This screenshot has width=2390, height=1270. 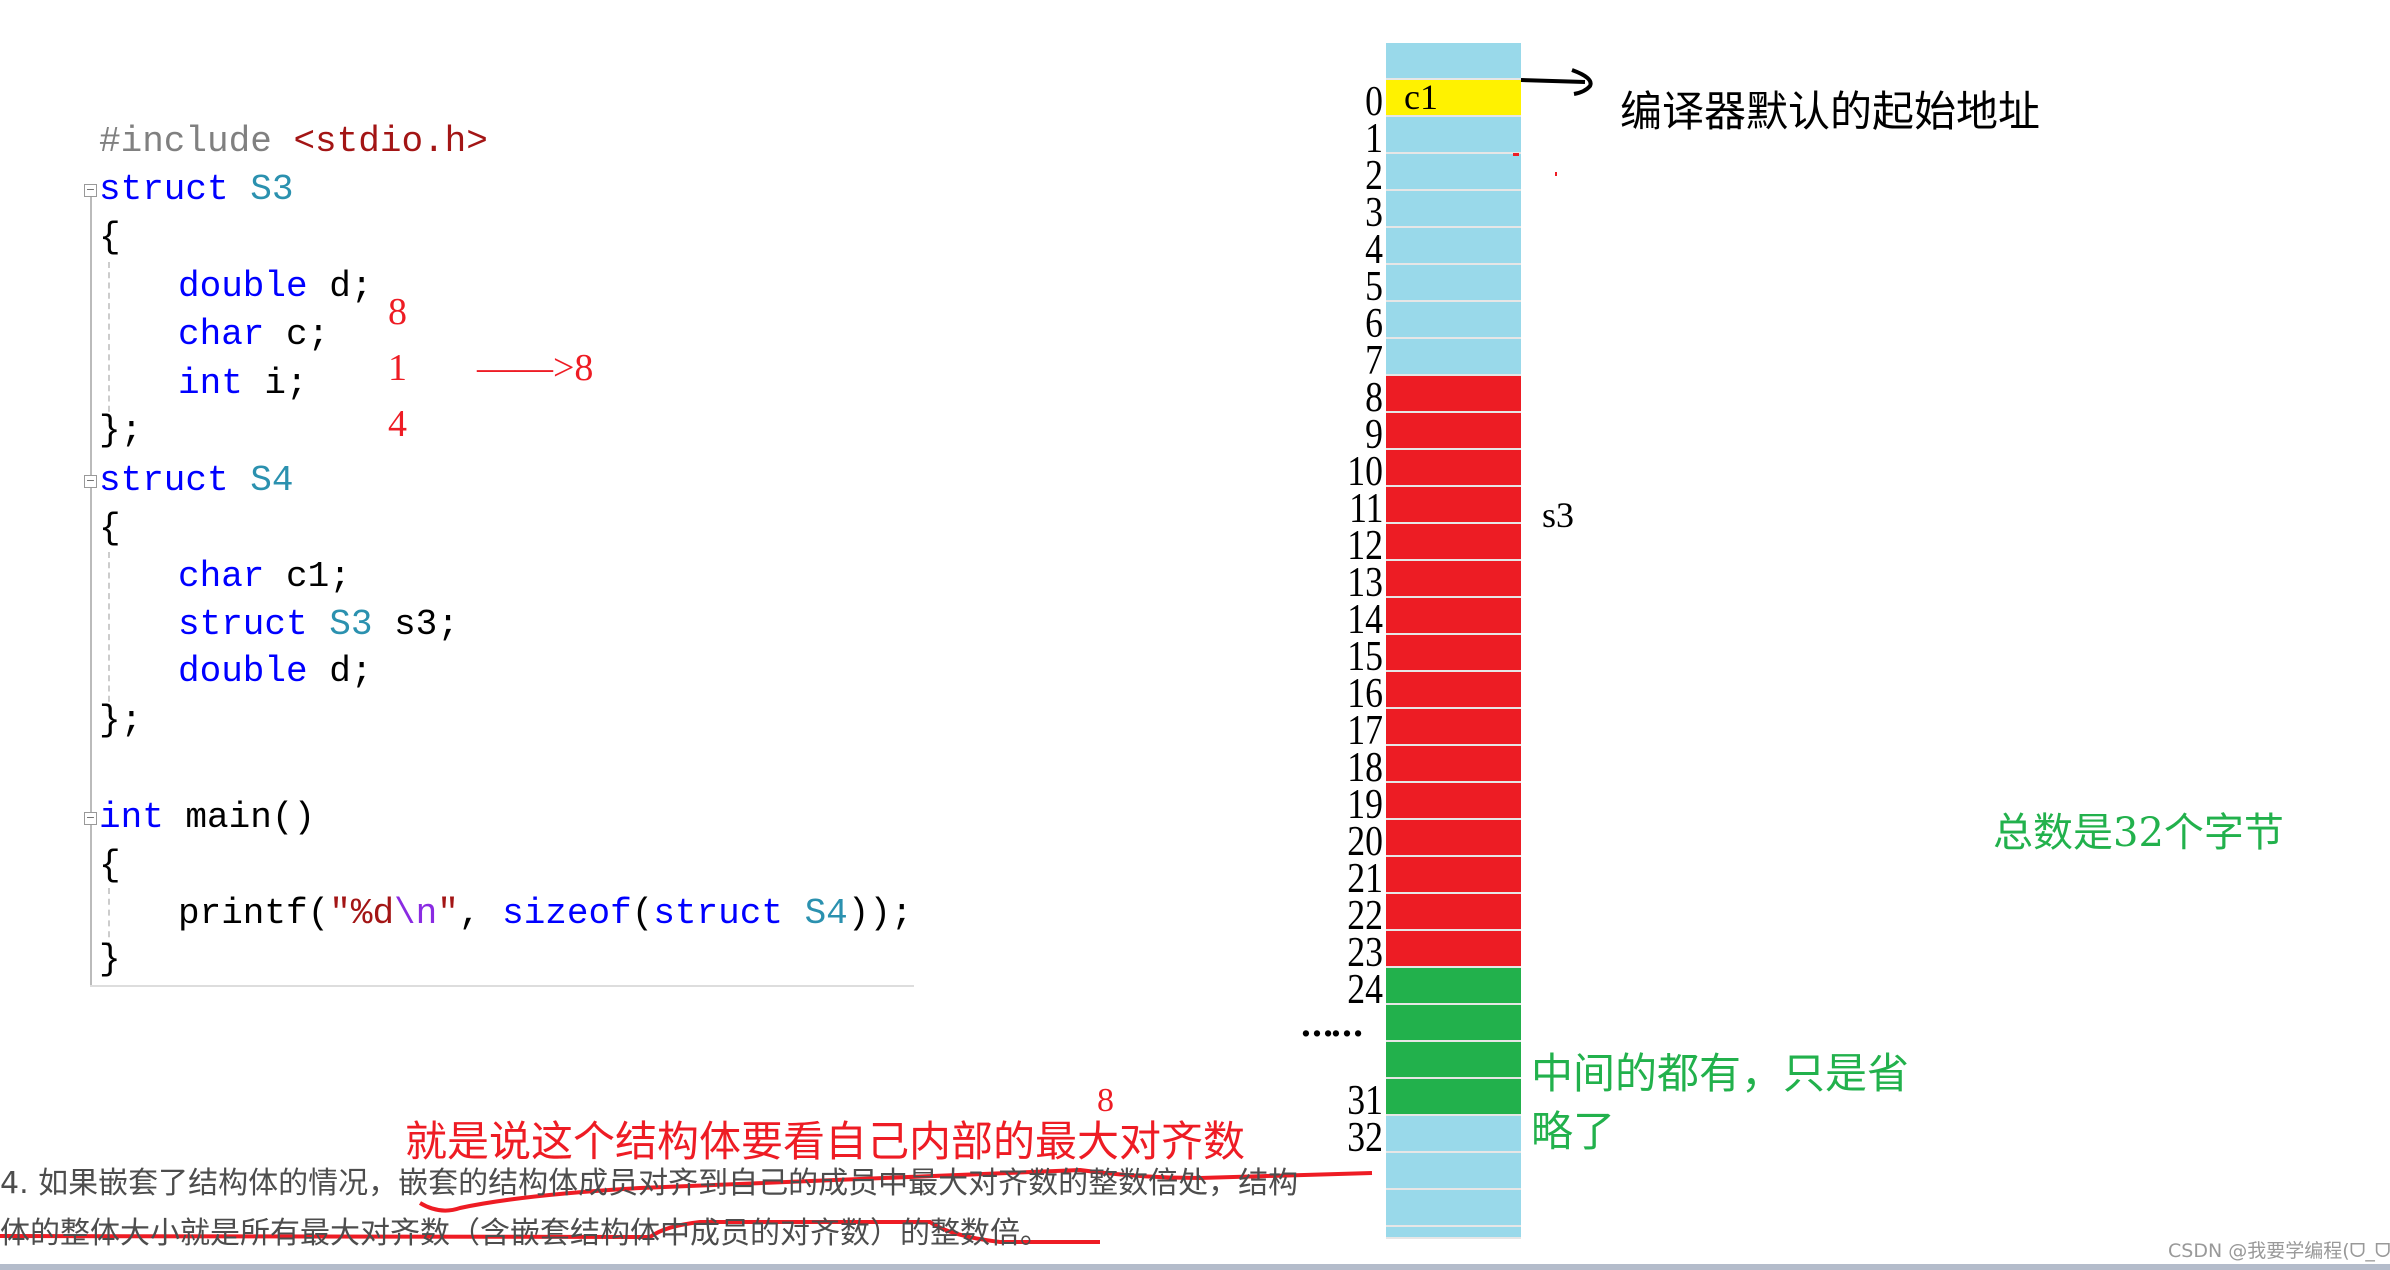 I want to click on arrow-icon, so click(x=1556, y=82).